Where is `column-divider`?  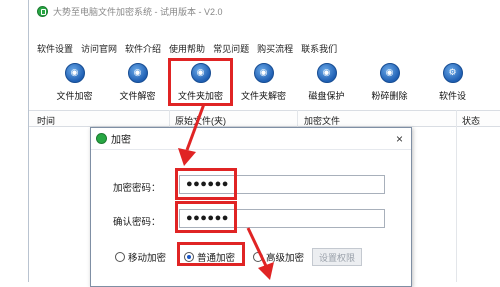 column-divider is located at coordinates (456, 196).